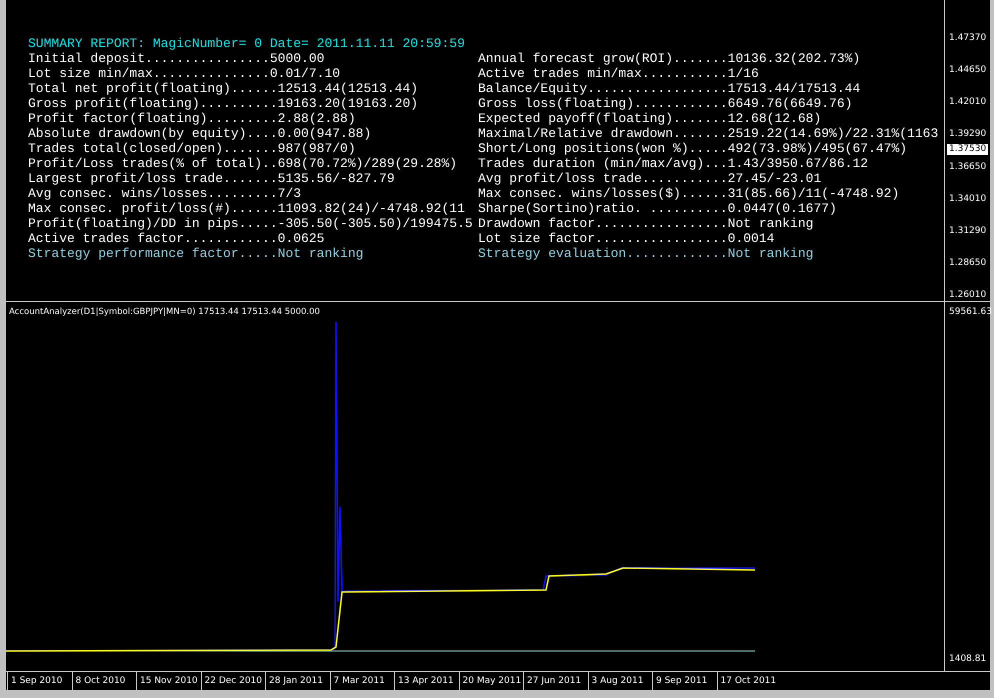 The height and width of the screenshot is (698, 994). I want to click on price-tick: 1.42010, so click(968, 102).